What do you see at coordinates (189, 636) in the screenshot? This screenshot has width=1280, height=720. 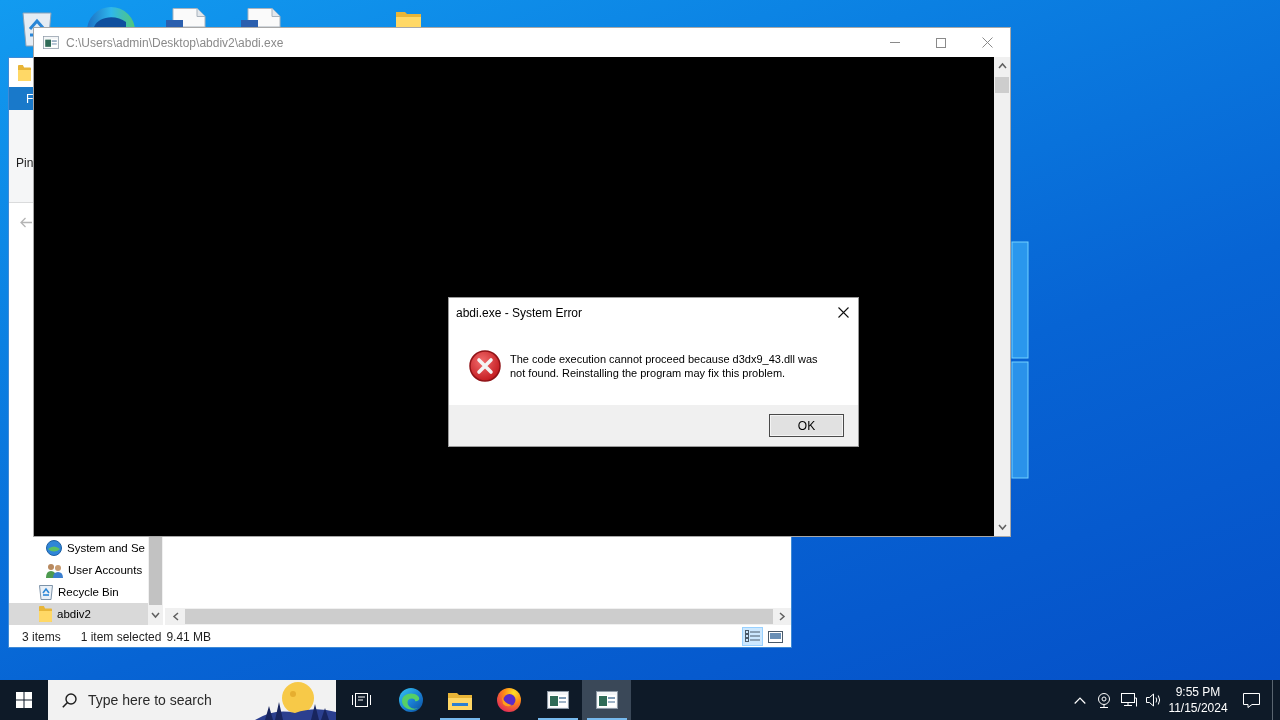 I see `selection-size: 9.41 MB` at bounding box center [189, 636].